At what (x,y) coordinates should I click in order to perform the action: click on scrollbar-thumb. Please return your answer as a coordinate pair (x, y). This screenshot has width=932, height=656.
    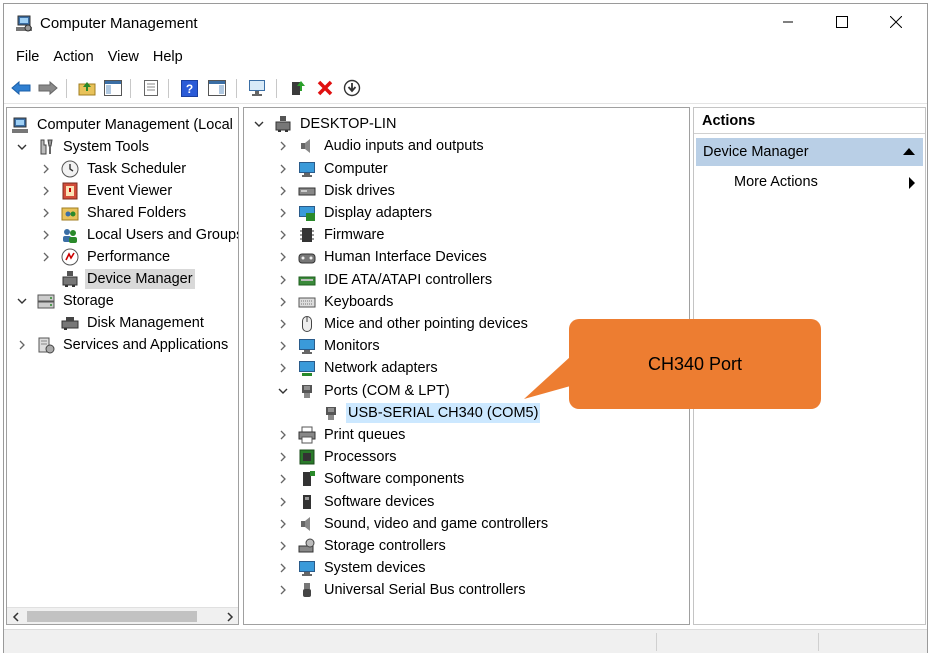
    Looking at the image, I should click on (112, 616).